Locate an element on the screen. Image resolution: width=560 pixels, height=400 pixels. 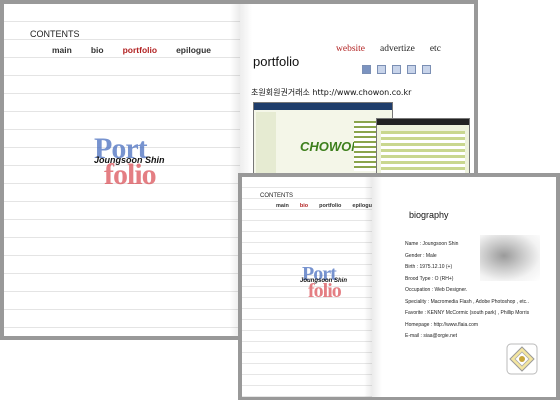
portfolio-logo: Port folio Joungsoon Shin is located at coordinates (152, 172).